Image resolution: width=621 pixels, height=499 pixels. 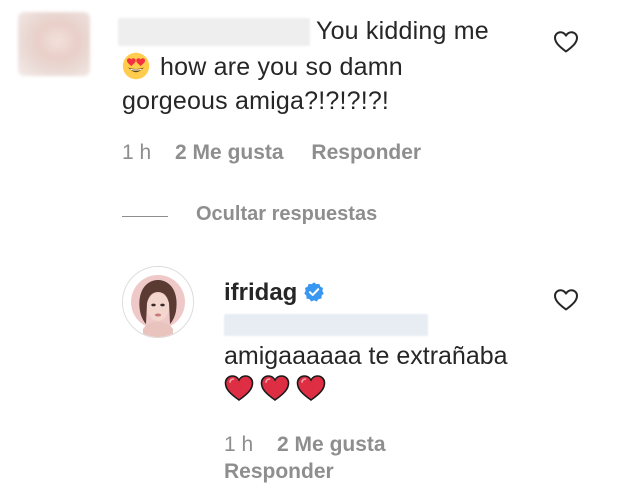 What do you see at coordinates (256, 101) in the screenshot?
I see `comment-text-line-3: gorgeous amiga?!?!?!?!` at bounding box center [256, 101].